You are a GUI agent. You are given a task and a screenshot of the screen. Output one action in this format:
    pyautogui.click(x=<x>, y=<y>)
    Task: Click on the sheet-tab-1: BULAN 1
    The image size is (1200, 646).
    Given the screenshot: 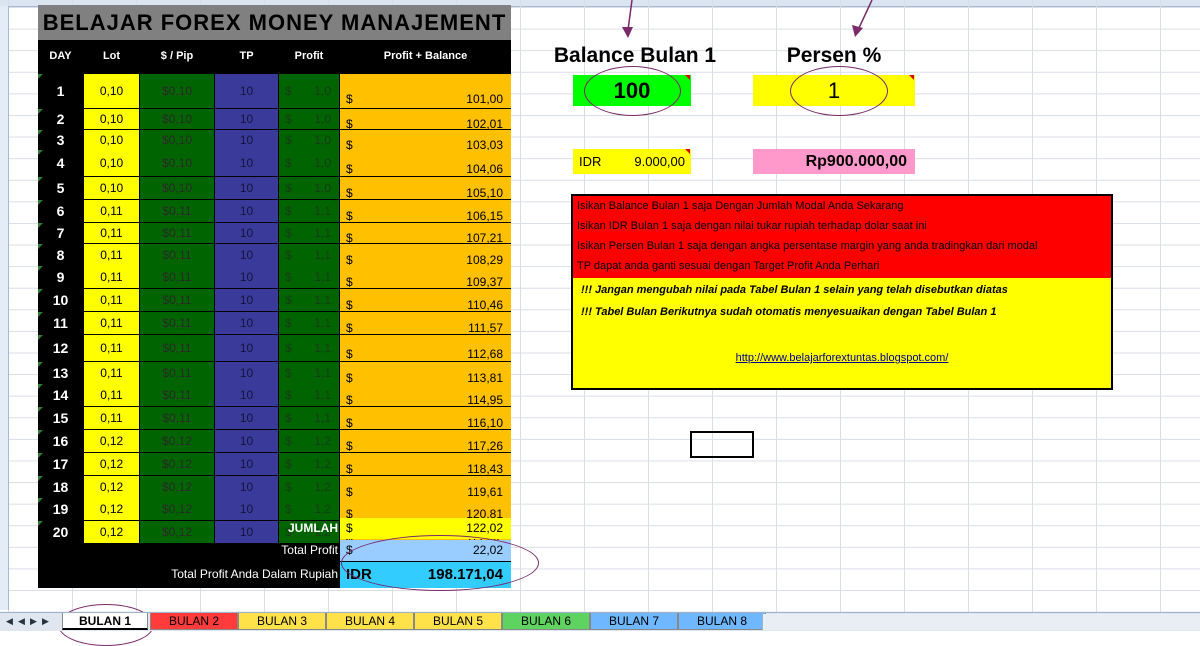 What is the action you would take?
    pyautogui.click(x=105, y=621)
    